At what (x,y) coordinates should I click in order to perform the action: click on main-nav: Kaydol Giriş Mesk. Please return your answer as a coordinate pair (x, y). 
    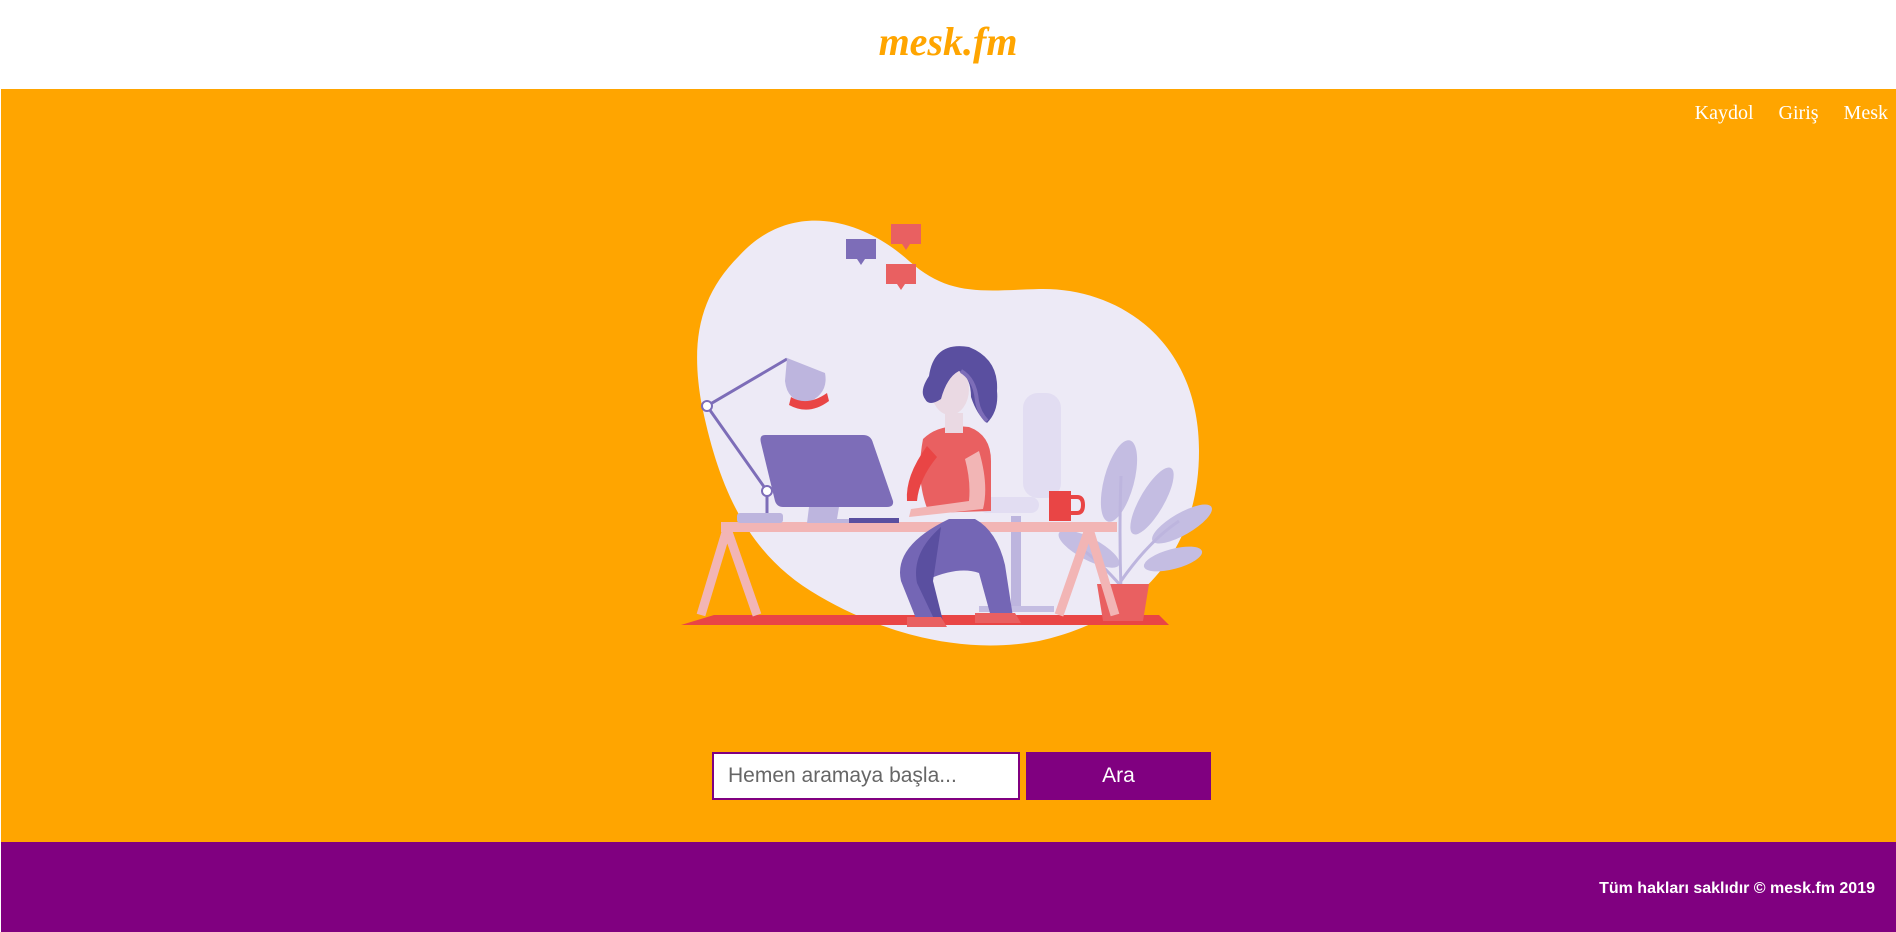
    Looking at the image, I should click on (1791, 113).